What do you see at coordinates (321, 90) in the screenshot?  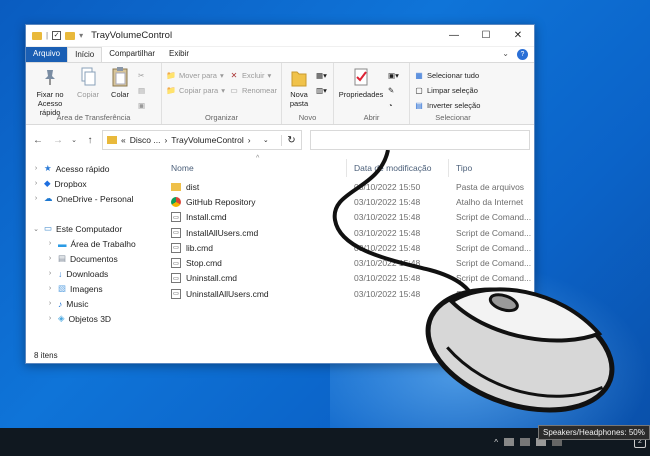 I see `easy-access-icon: ▥▾` at bounding box center [321, 90].